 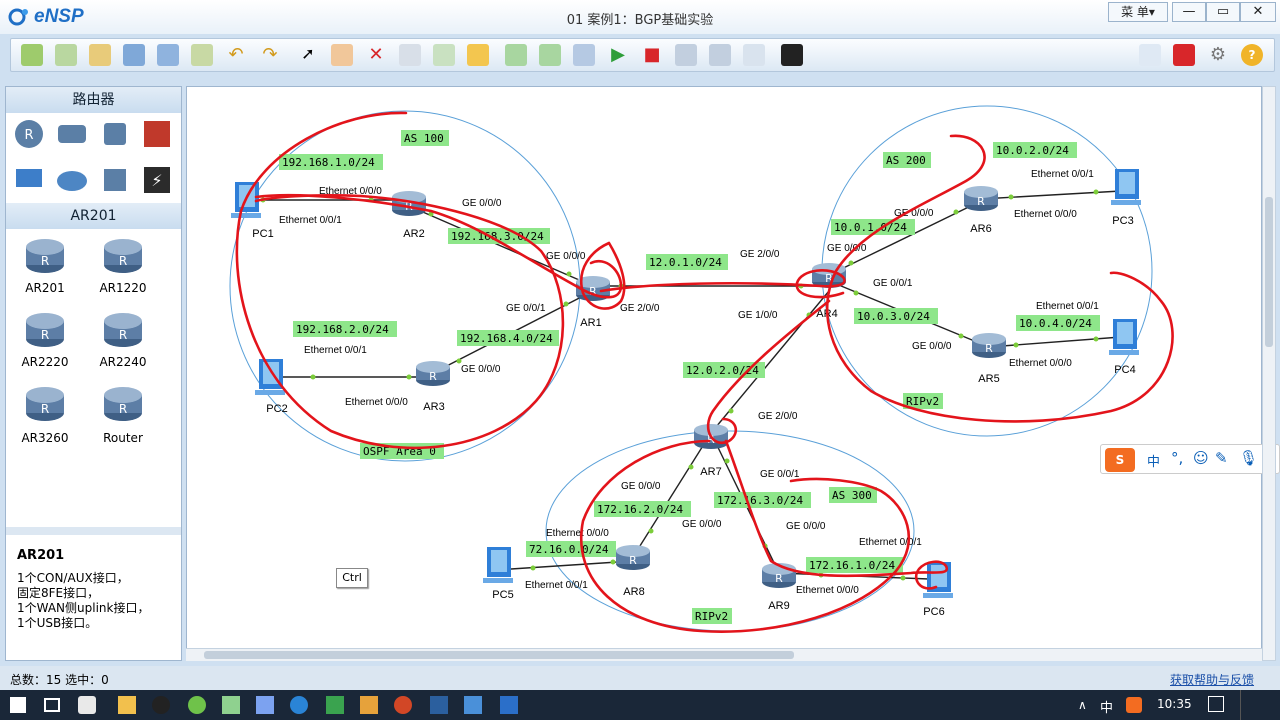 I want to click on ar5-router, so click(x=989, y=345).